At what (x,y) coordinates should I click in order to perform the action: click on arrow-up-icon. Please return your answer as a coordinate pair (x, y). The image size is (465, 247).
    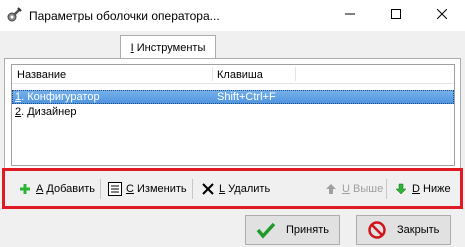
    Looking at the image, I should click on (331, 189).